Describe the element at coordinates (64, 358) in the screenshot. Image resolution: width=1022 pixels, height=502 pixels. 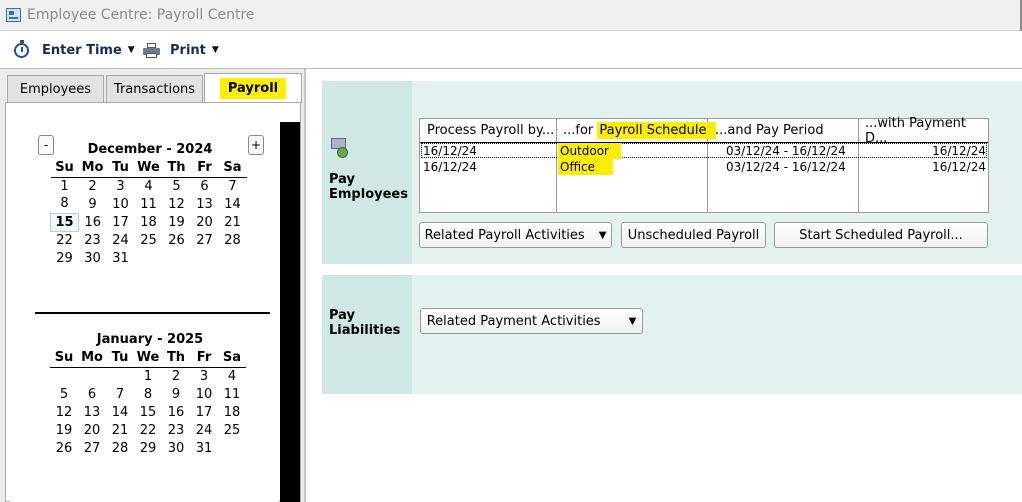
I see `weekday-header: Su` at that location.